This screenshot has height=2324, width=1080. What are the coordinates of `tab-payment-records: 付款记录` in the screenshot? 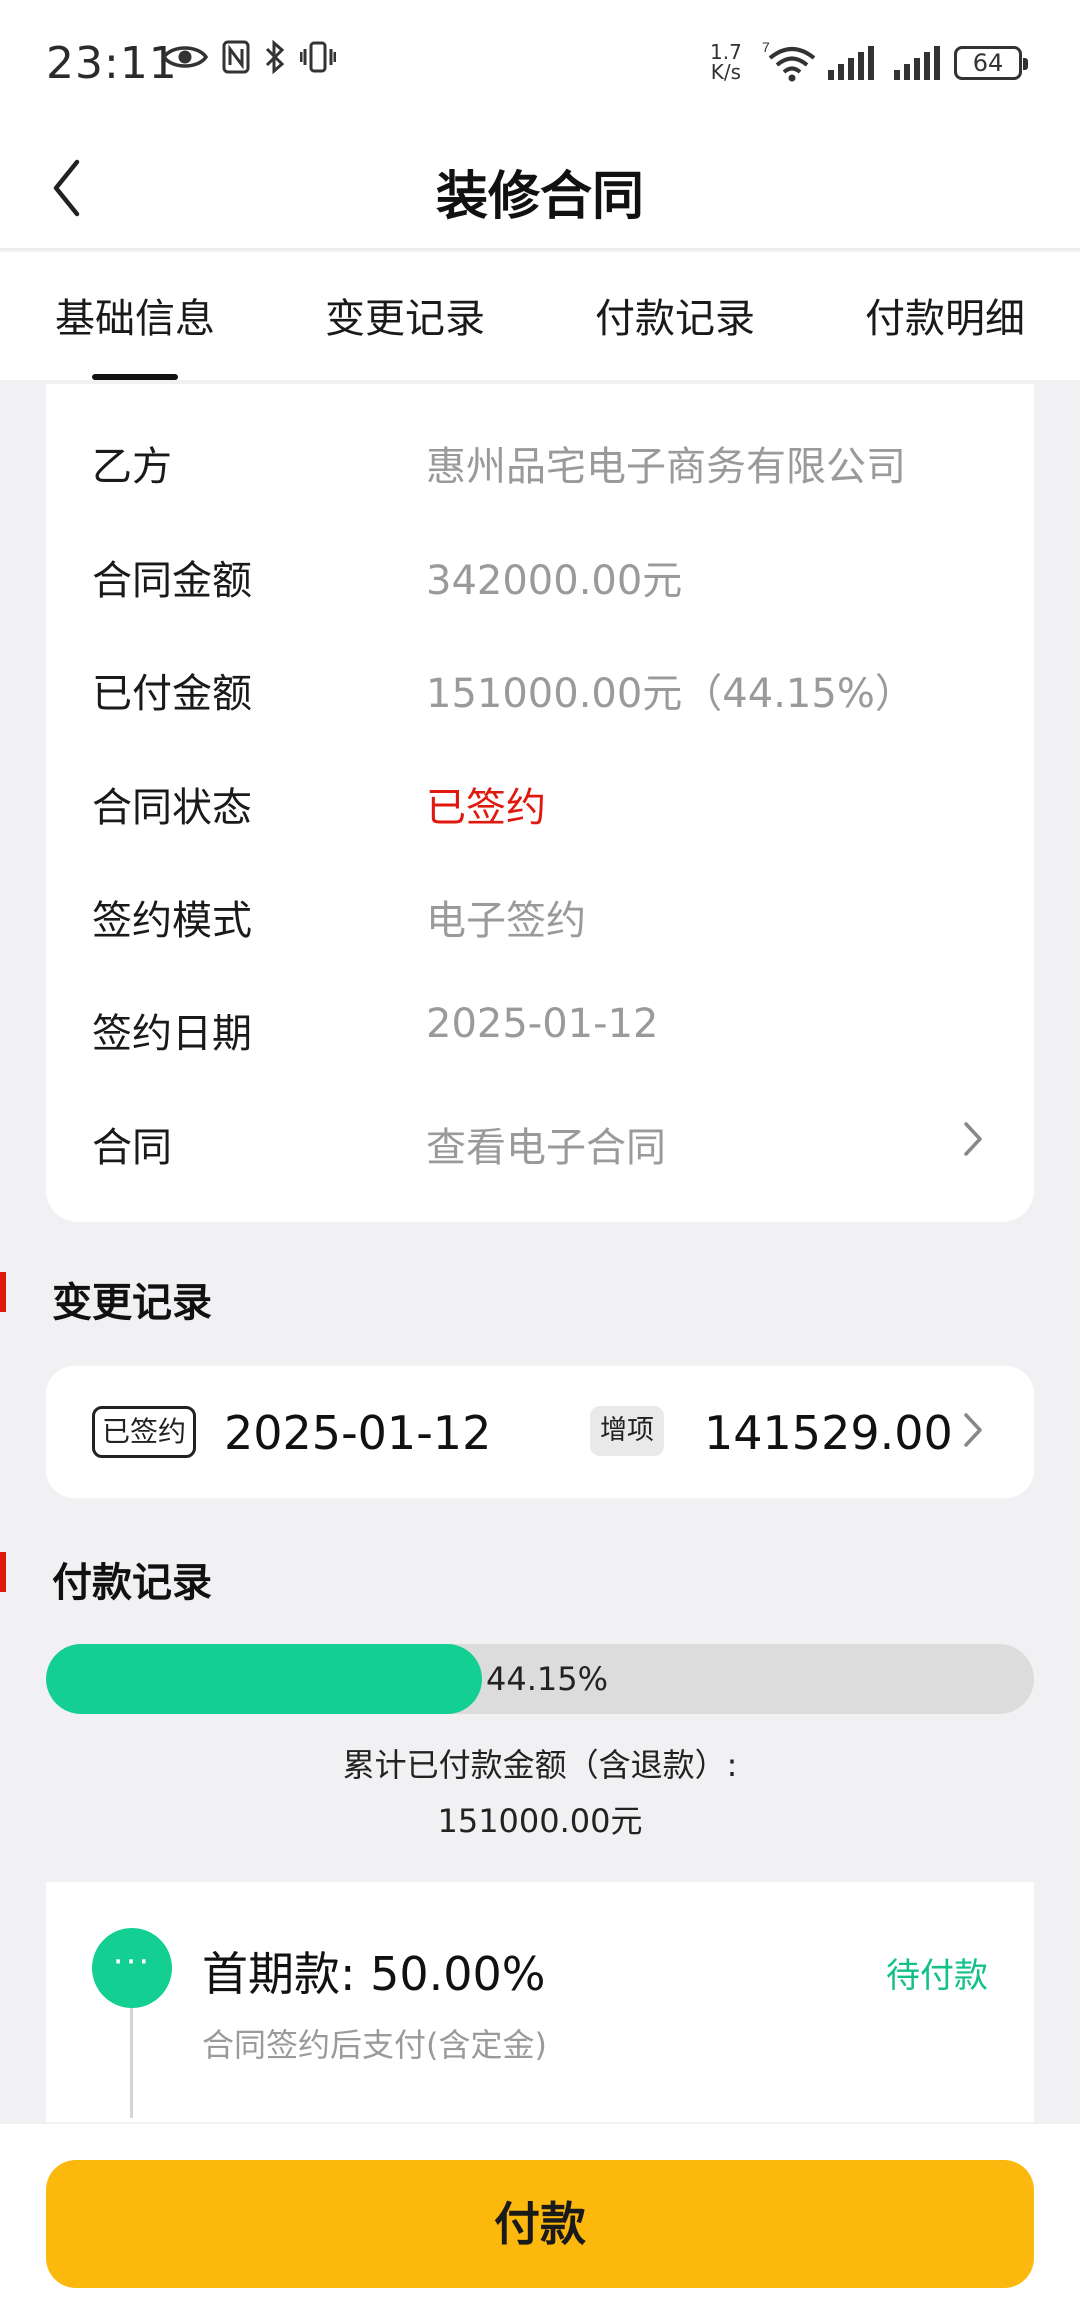 It's located at (675, 315).